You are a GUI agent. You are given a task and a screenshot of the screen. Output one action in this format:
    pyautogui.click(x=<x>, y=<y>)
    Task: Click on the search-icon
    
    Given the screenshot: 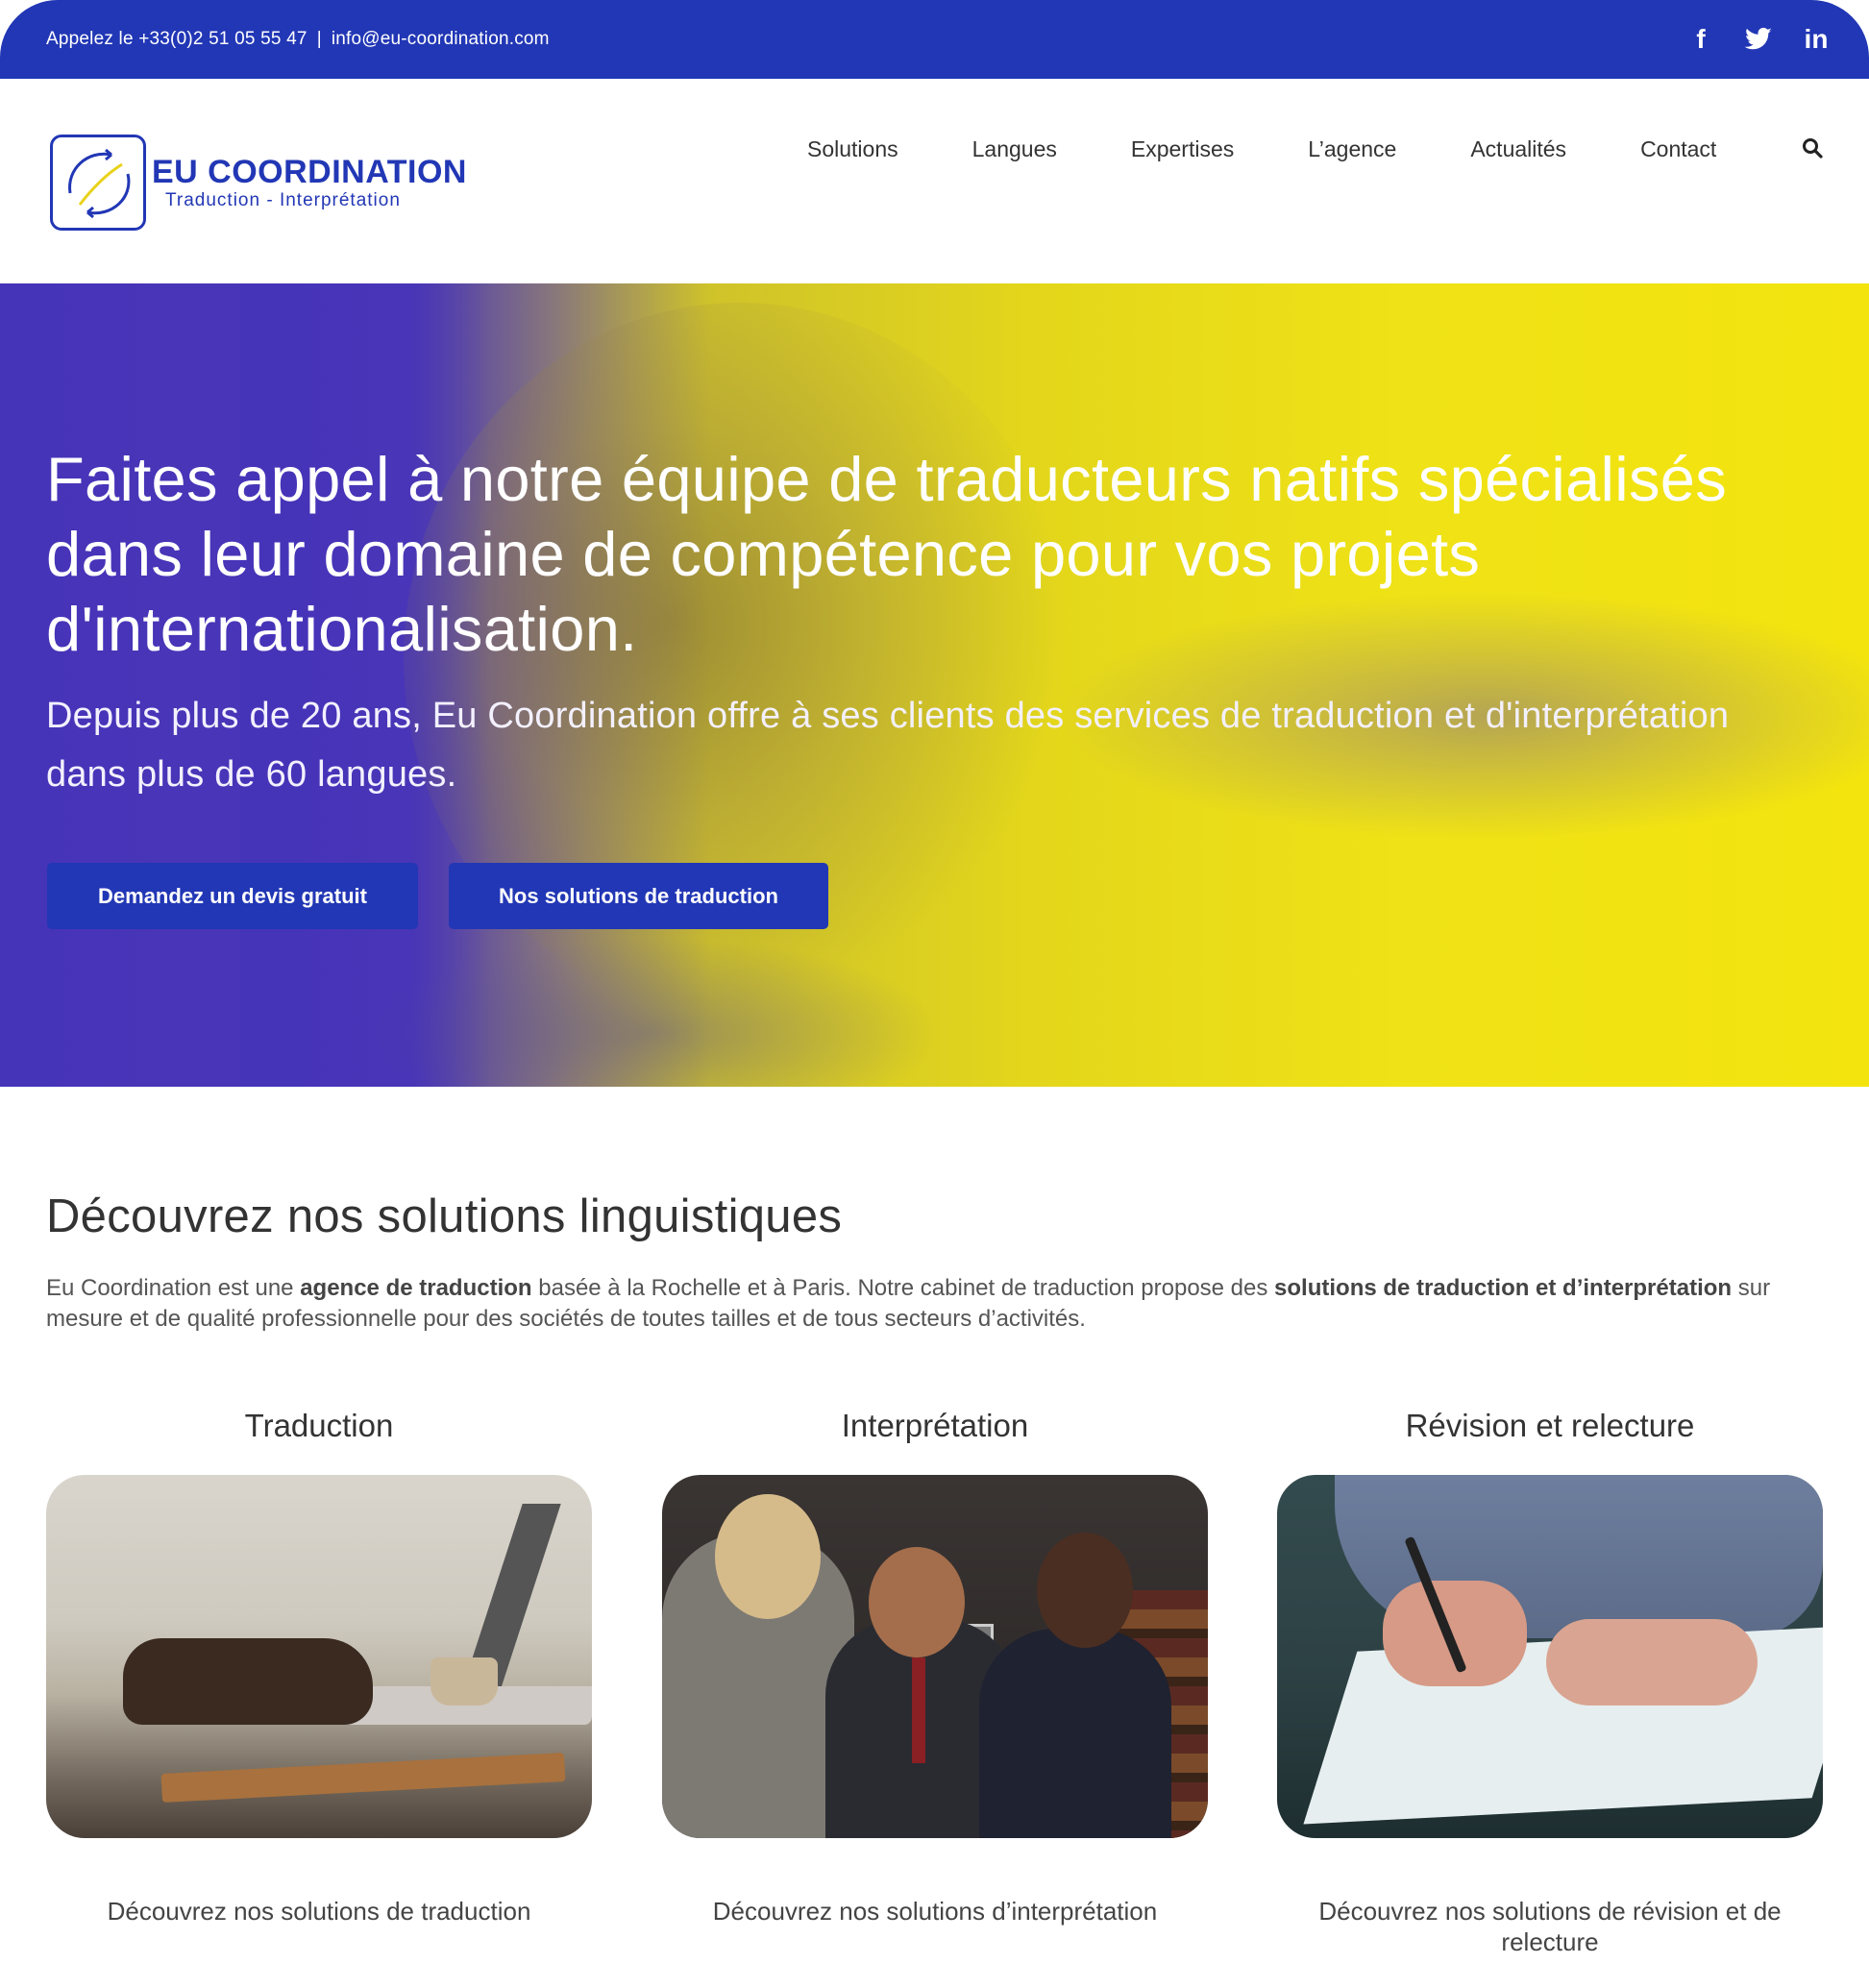 What is the action you would take?
    pyautogui.click(x=1814, y=148)
    